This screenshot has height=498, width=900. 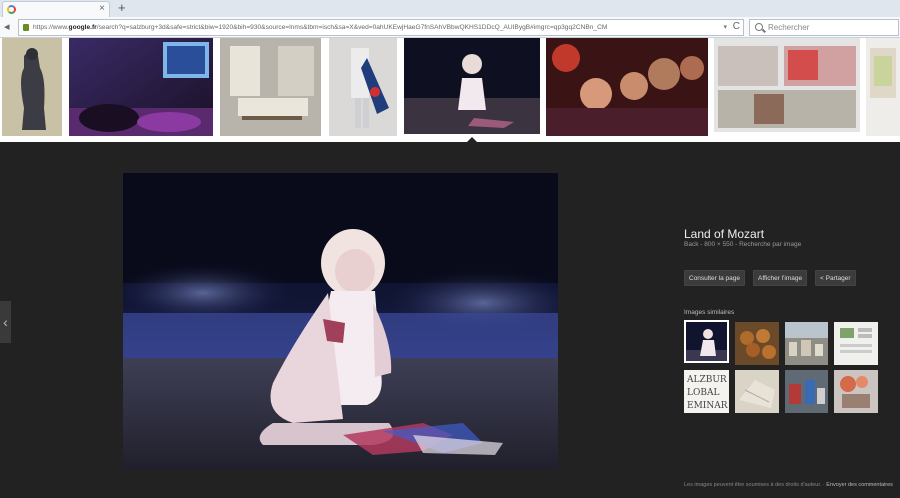 I want to click on thumbnail-sculpture, so click(x=32, y=87).